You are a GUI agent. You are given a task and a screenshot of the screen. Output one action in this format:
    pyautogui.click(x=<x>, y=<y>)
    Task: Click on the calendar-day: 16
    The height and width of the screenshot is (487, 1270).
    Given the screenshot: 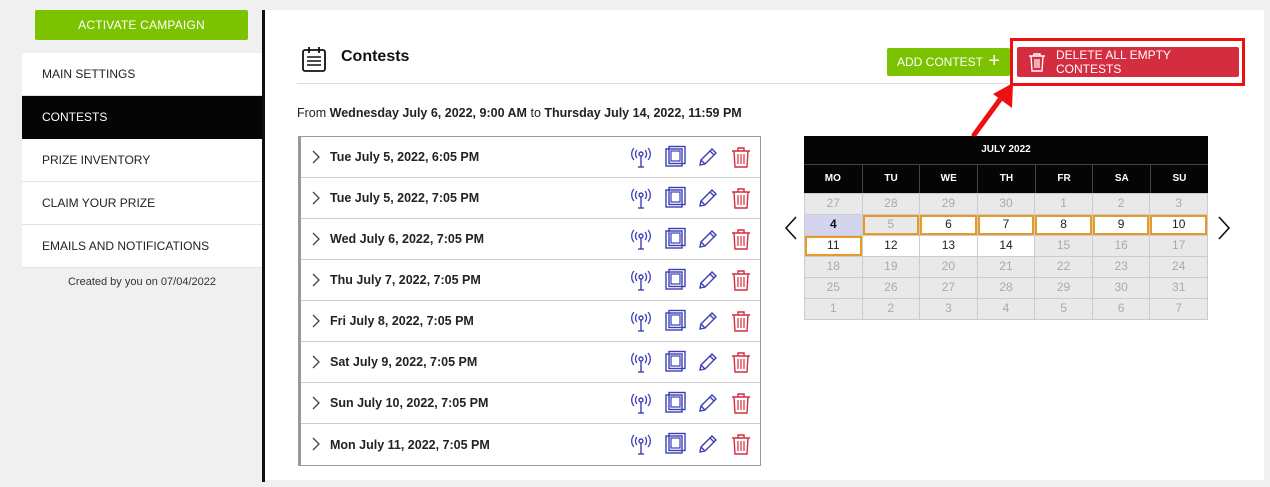 What is the action you would take?
    pyautogui.click(x=1121, y=246)
    